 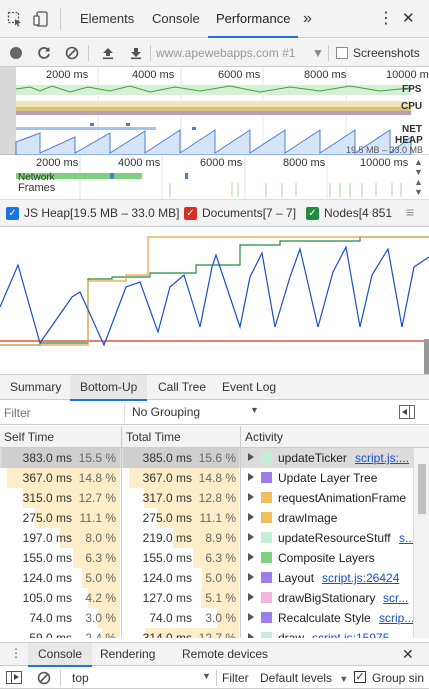 I want to click on source-link: script.js:26424, so click(x=360, y=578).